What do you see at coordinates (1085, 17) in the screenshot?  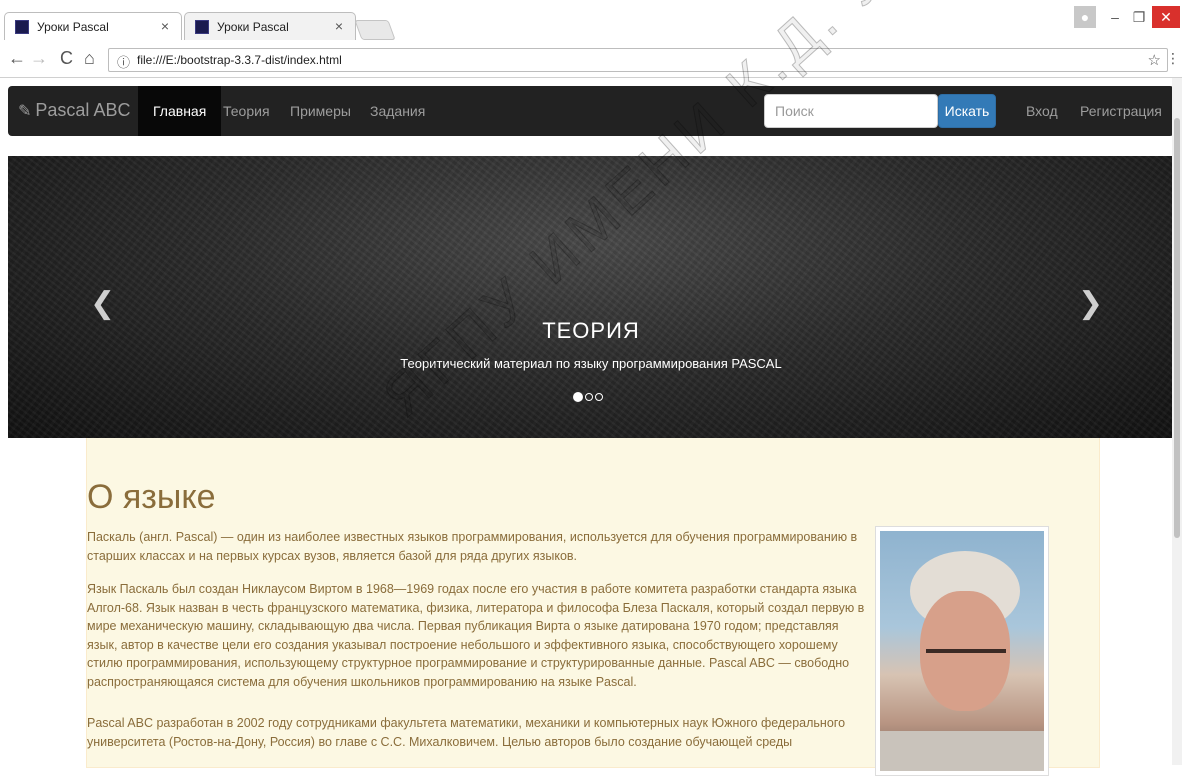 I see `user-profile-icon: ●` at bounding box center [1085, 17].